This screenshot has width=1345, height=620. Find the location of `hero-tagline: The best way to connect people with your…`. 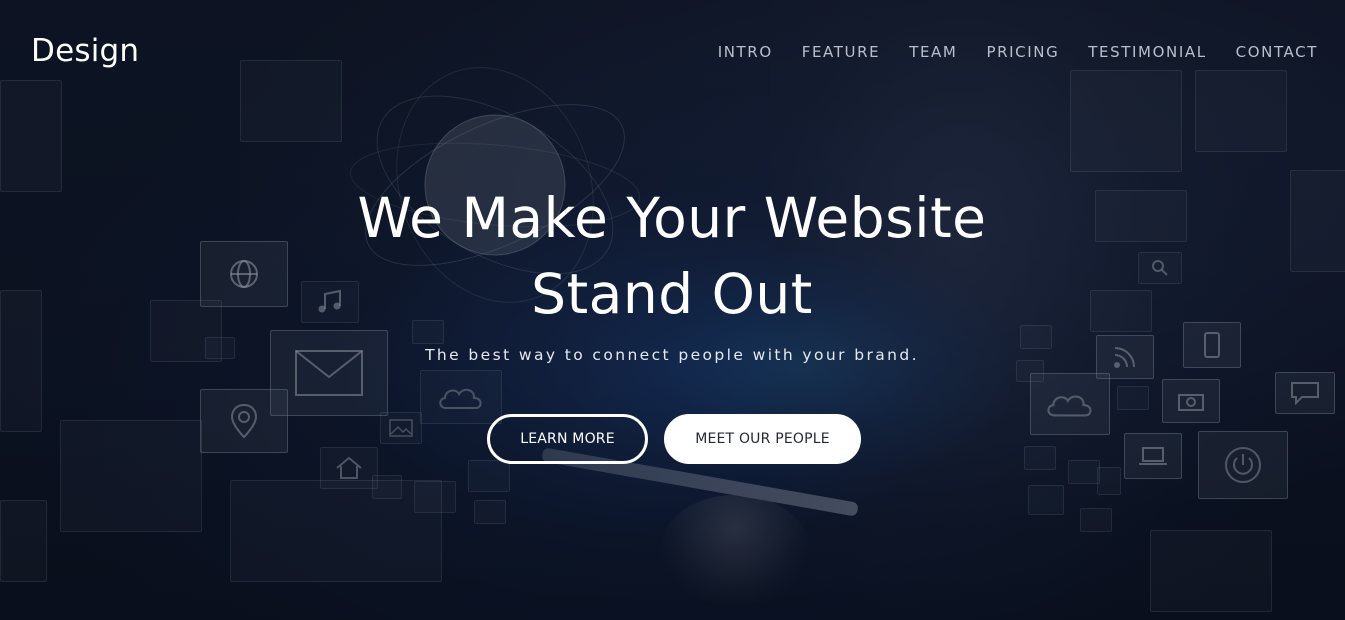

hero-tagline: The best way to connect people with your… is located at coordinates (672, 355).